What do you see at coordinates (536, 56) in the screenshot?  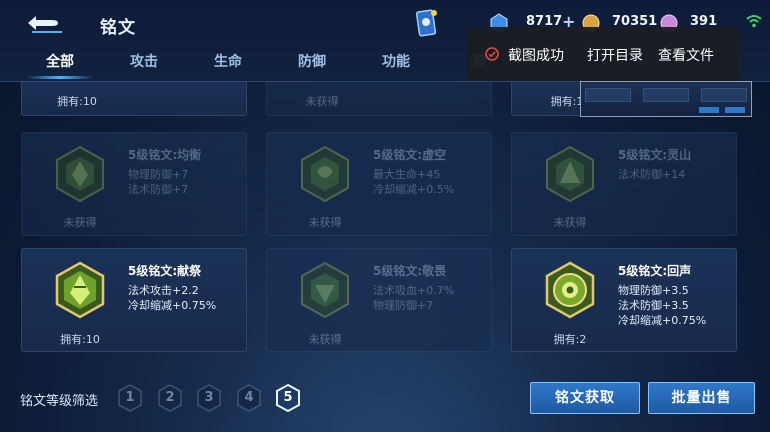 I see `toast-message: 截图成功` at bounding box center [536, 56].